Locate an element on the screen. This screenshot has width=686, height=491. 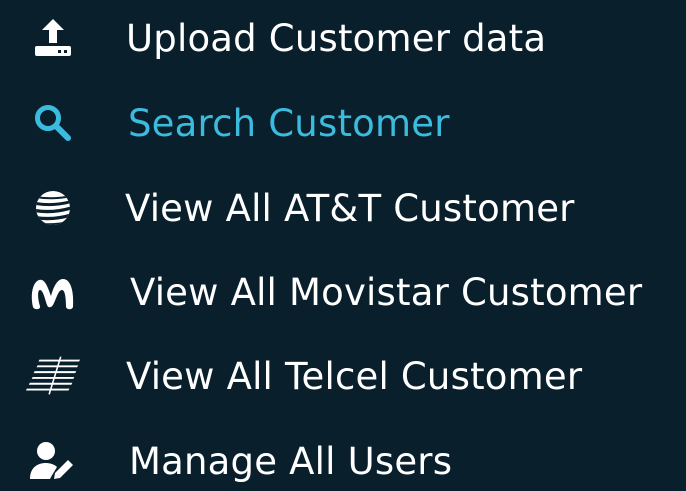
menu-item-label: Upload Customer data is located at coordinates (336, 38).